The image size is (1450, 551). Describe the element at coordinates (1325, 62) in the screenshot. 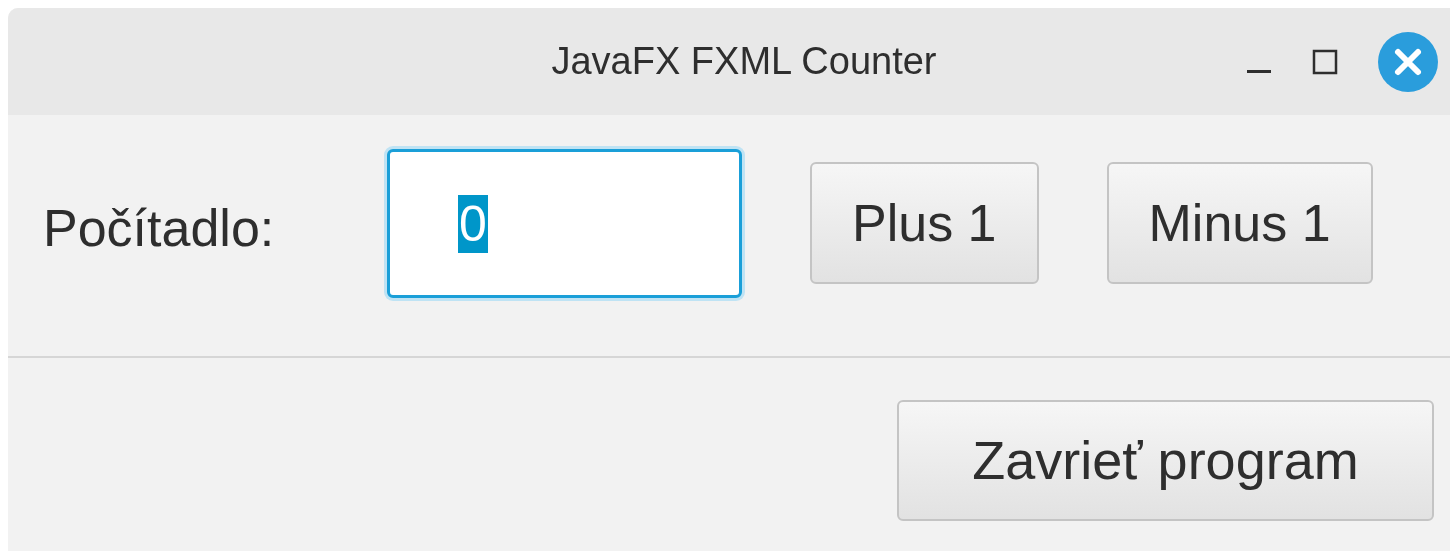

I see `maximize-icon` at that location.